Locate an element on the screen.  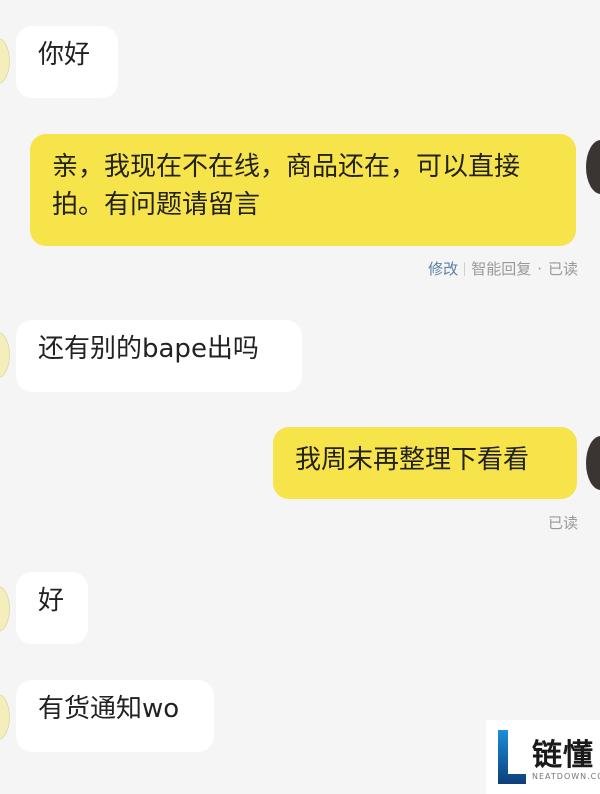
auto-reply-label: 智能回复 is located at coordinates (501, 269).